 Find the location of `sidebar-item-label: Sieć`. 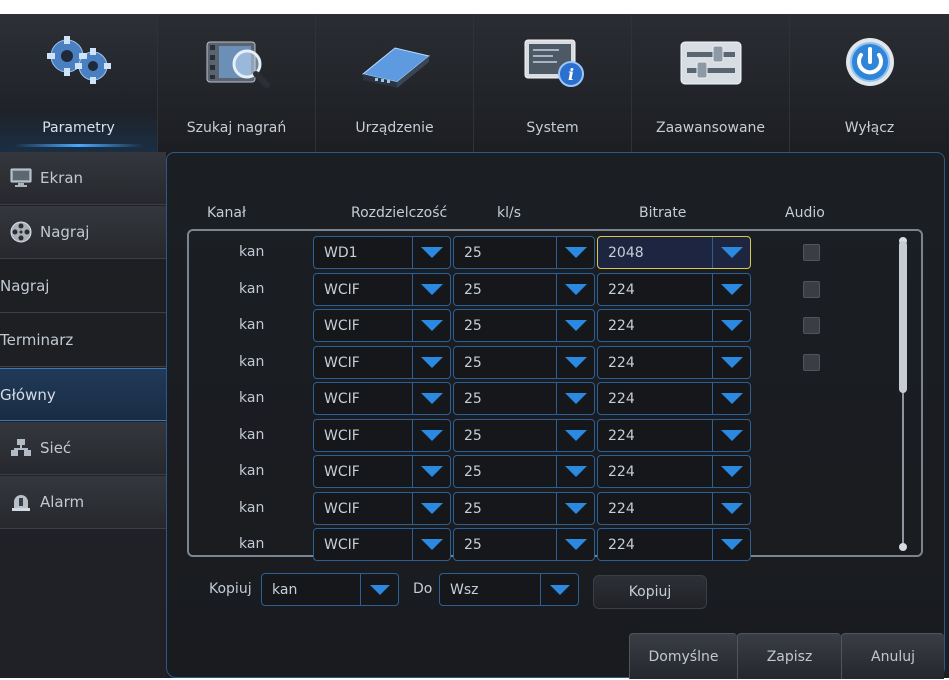

sidebar-item-label: Sieć is located at coordinates (56, 448).